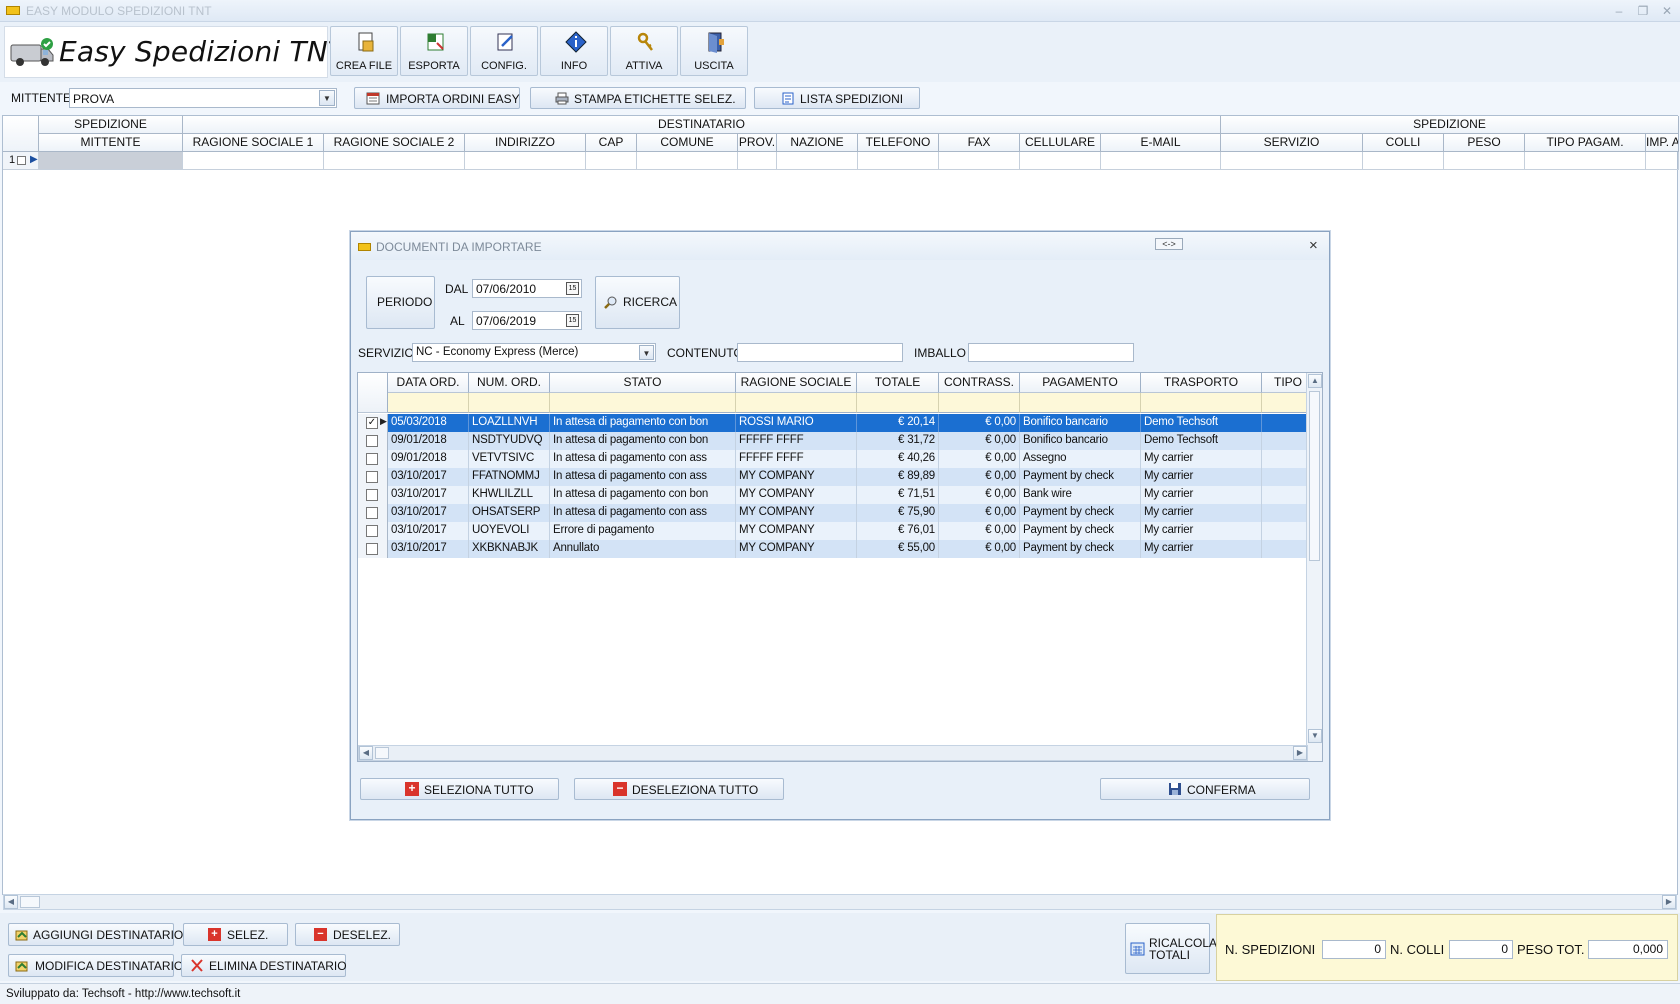 This screenshot has width=1680, height=1004. I want to click on attiva-button: ATTIVA, so click(644, 51).